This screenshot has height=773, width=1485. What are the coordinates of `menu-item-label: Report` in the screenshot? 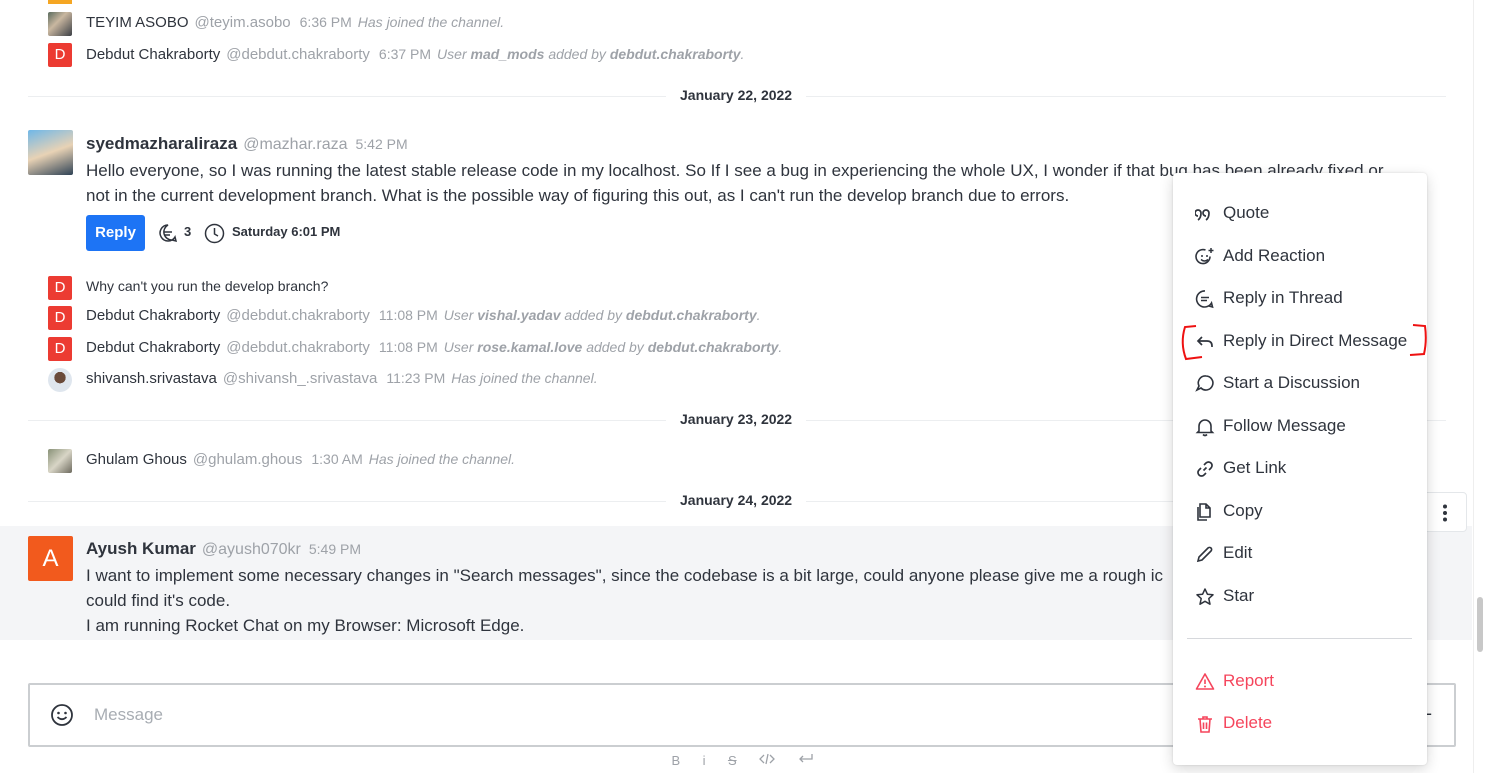 It's located at (1249, 680).